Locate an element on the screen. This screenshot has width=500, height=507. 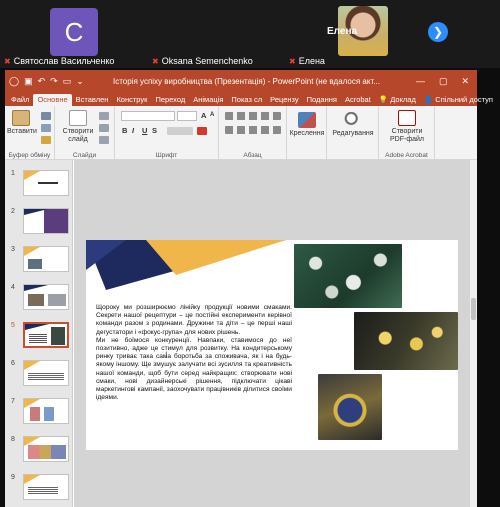
spacing-icon is located at coordinates (180, 131).